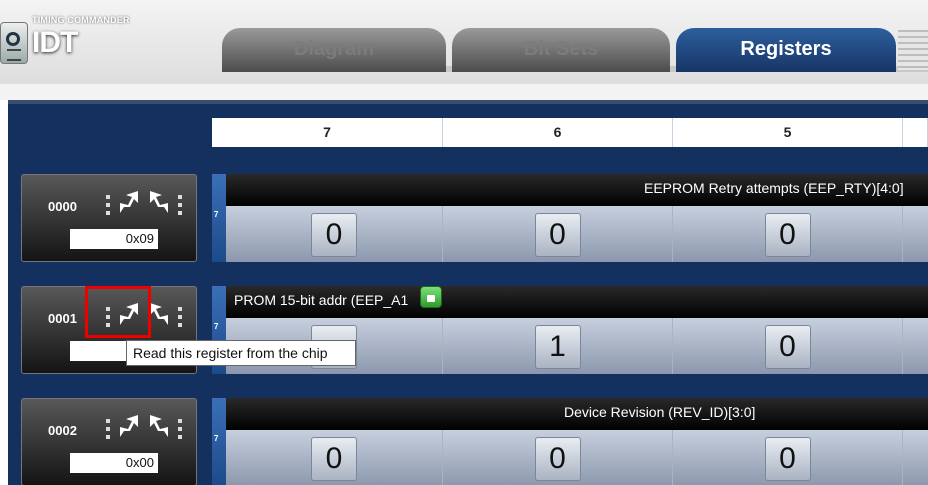 The image size is (928, 485). I want to click on bit-toggle: 1, so click(557, 347).